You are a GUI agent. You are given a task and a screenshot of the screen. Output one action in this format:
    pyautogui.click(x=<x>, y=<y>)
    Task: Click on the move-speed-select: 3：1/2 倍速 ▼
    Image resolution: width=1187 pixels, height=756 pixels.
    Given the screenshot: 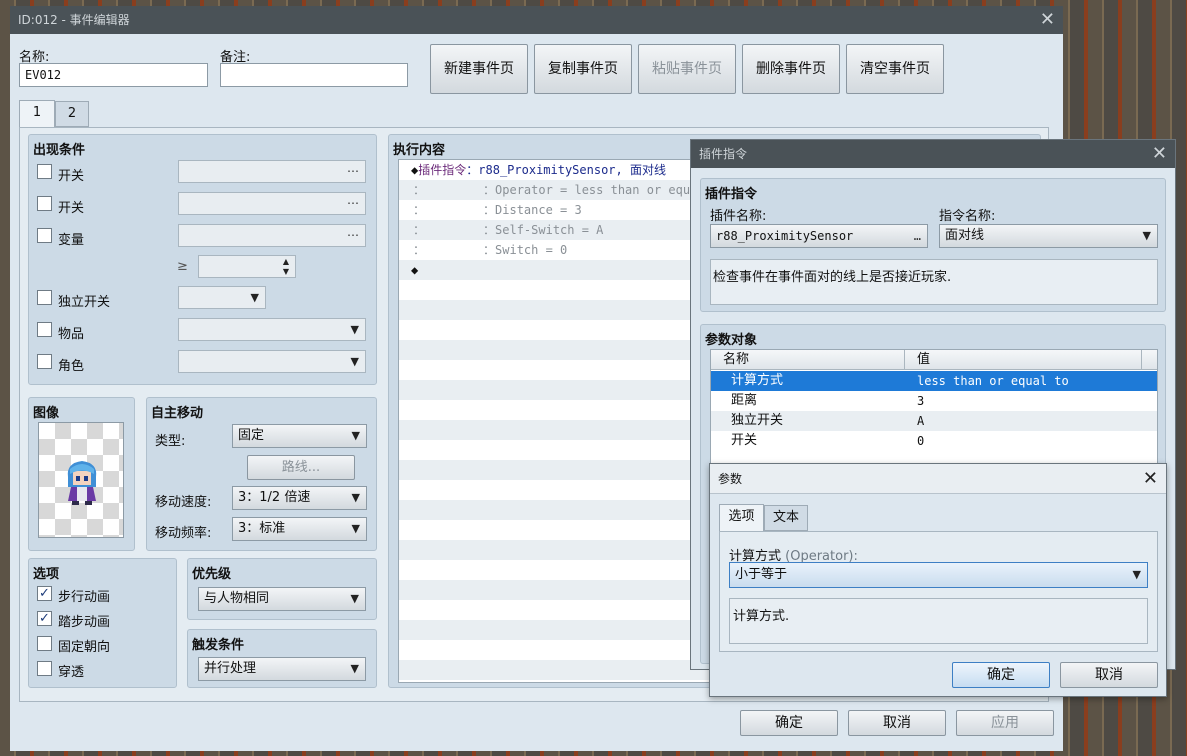 What is the action you would take?
    pyautogui.click(x=299, y=498)
    